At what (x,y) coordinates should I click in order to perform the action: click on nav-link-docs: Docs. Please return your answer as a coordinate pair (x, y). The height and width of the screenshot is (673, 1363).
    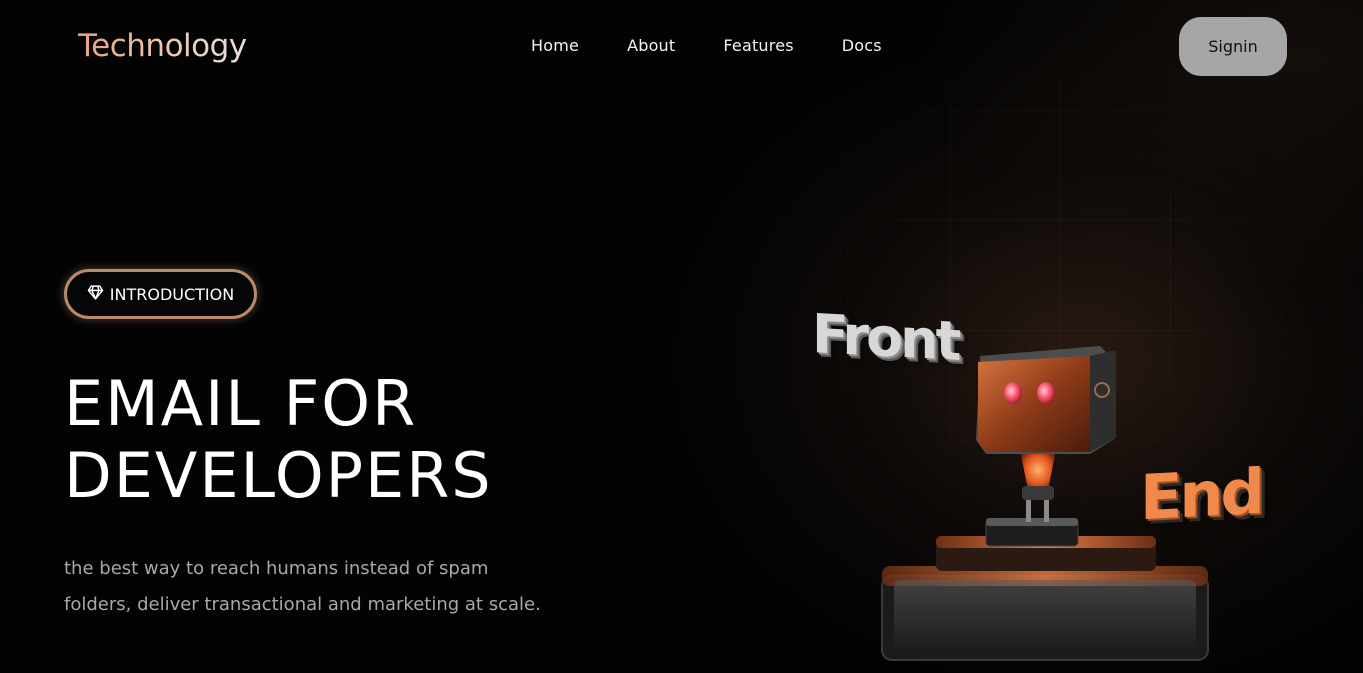
    Looking at the image, I should click on (862, 45).